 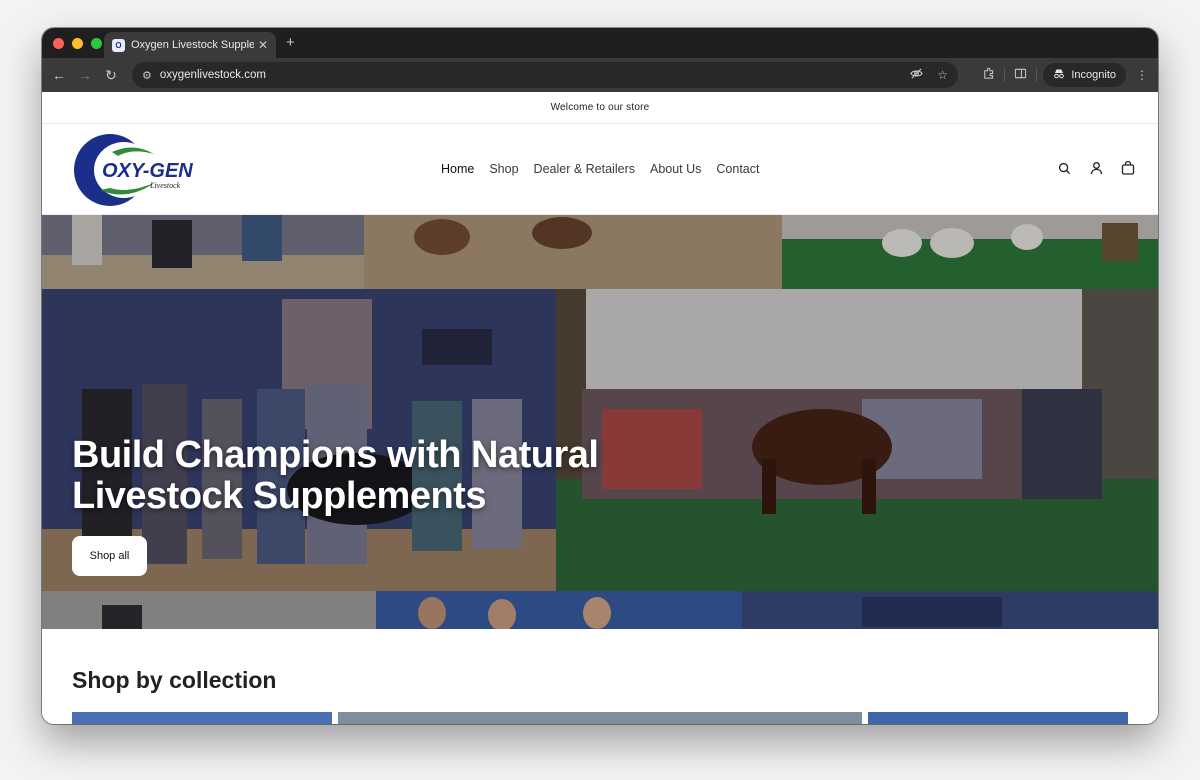 What do you see at coordinates (916, 75) in the screenshot?
I see `eye-off-icon` at bounding box center [916, 75].